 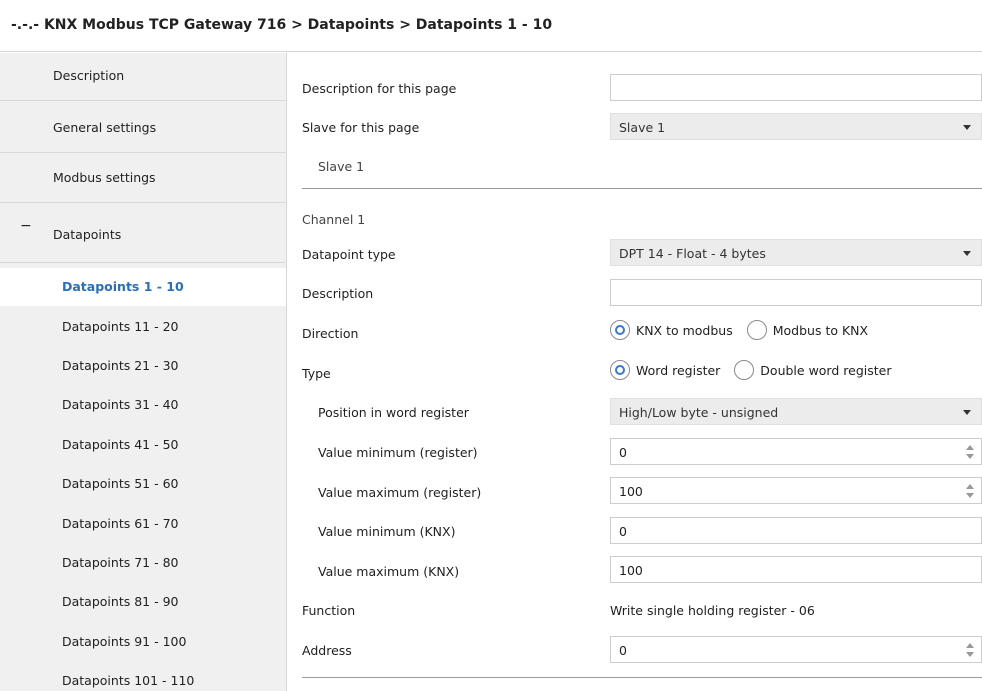 I want to click on sidebar-subitem-label: Datapoints 91 - 100, so click(x=124, y=641).